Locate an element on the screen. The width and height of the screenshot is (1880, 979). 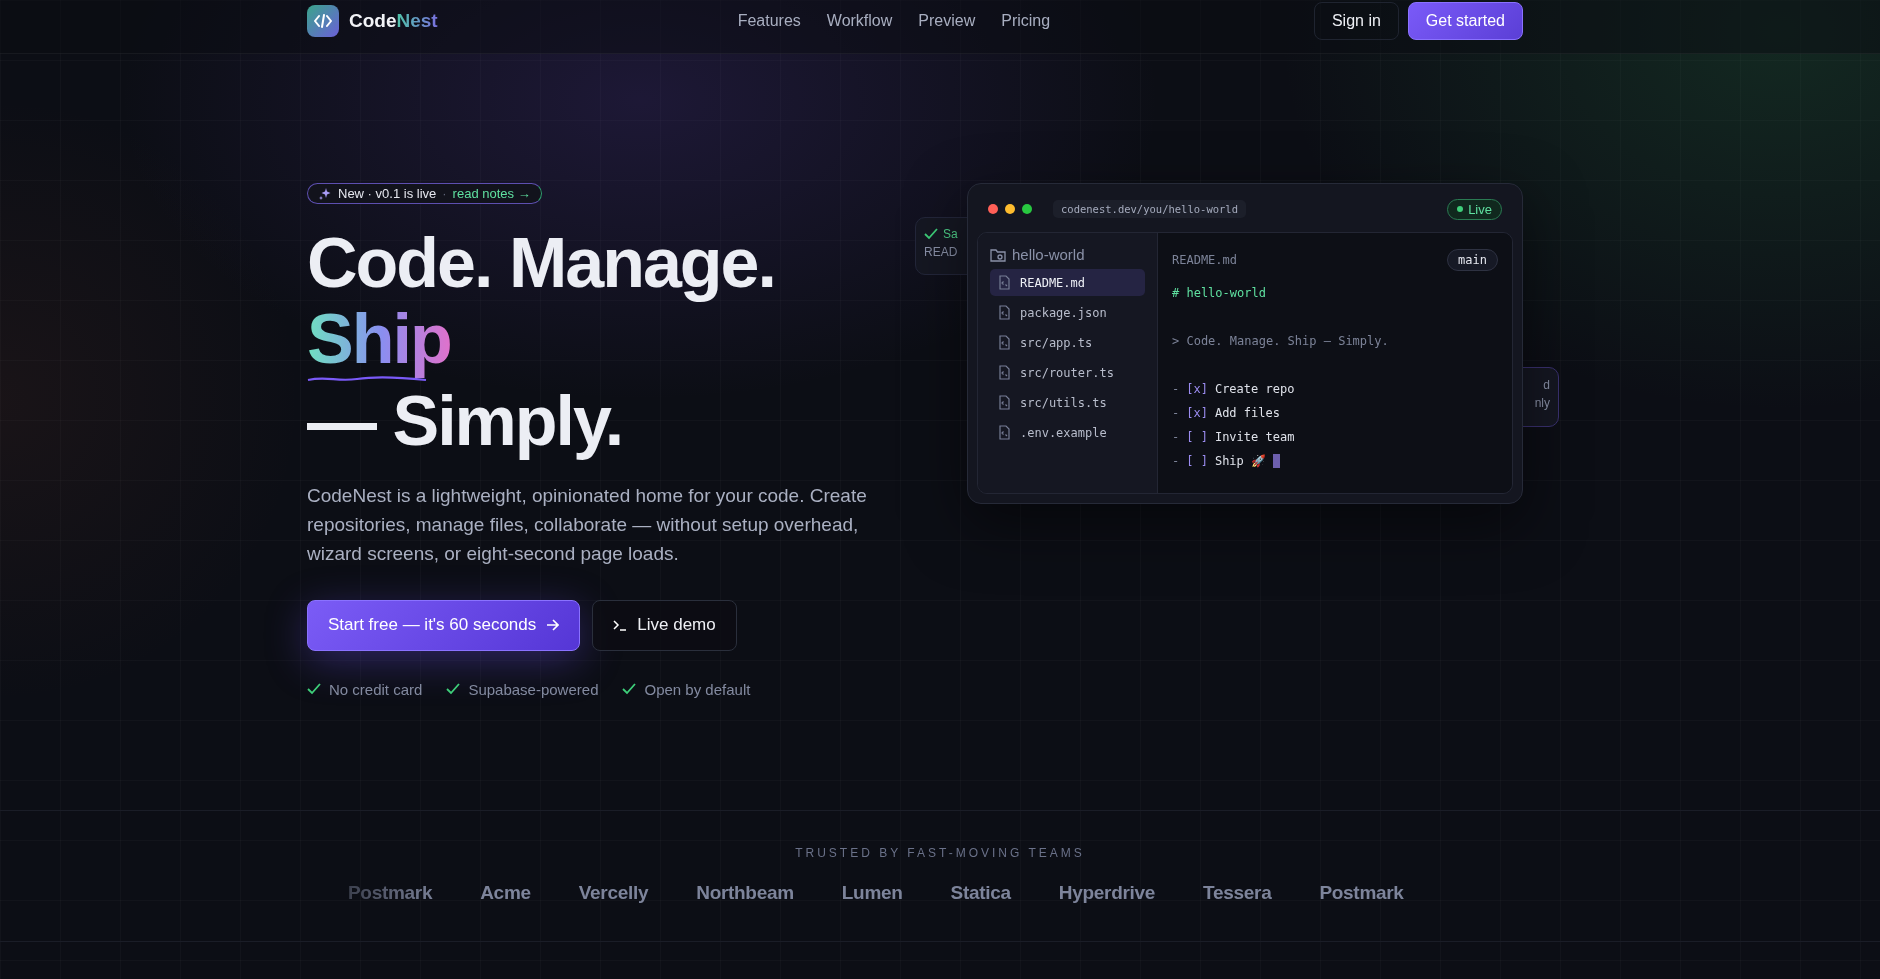
file-name: README.md is located at coordinates (1205, 260).